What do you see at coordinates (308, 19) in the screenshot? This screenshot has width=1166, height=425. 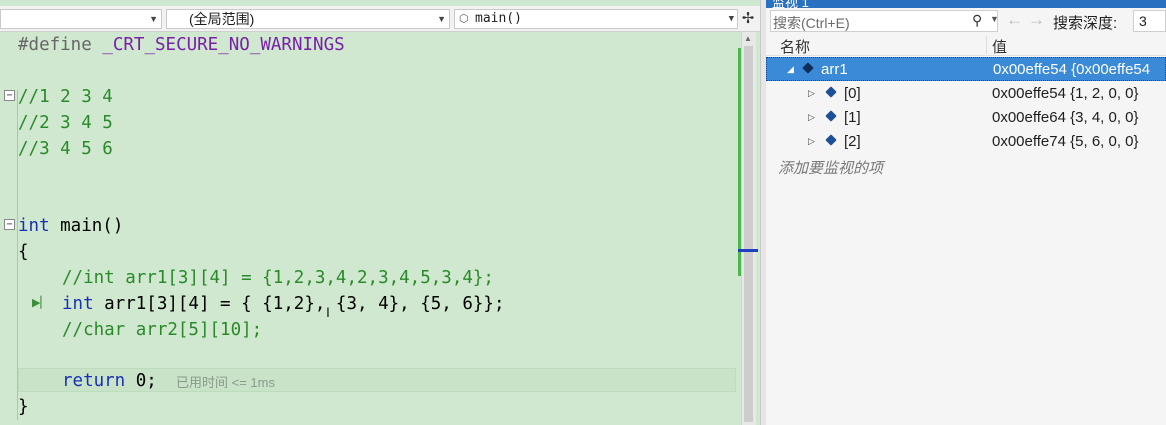 I see `scope-dropdown: (全局范围) ▼` at bounding box center [308, 19].